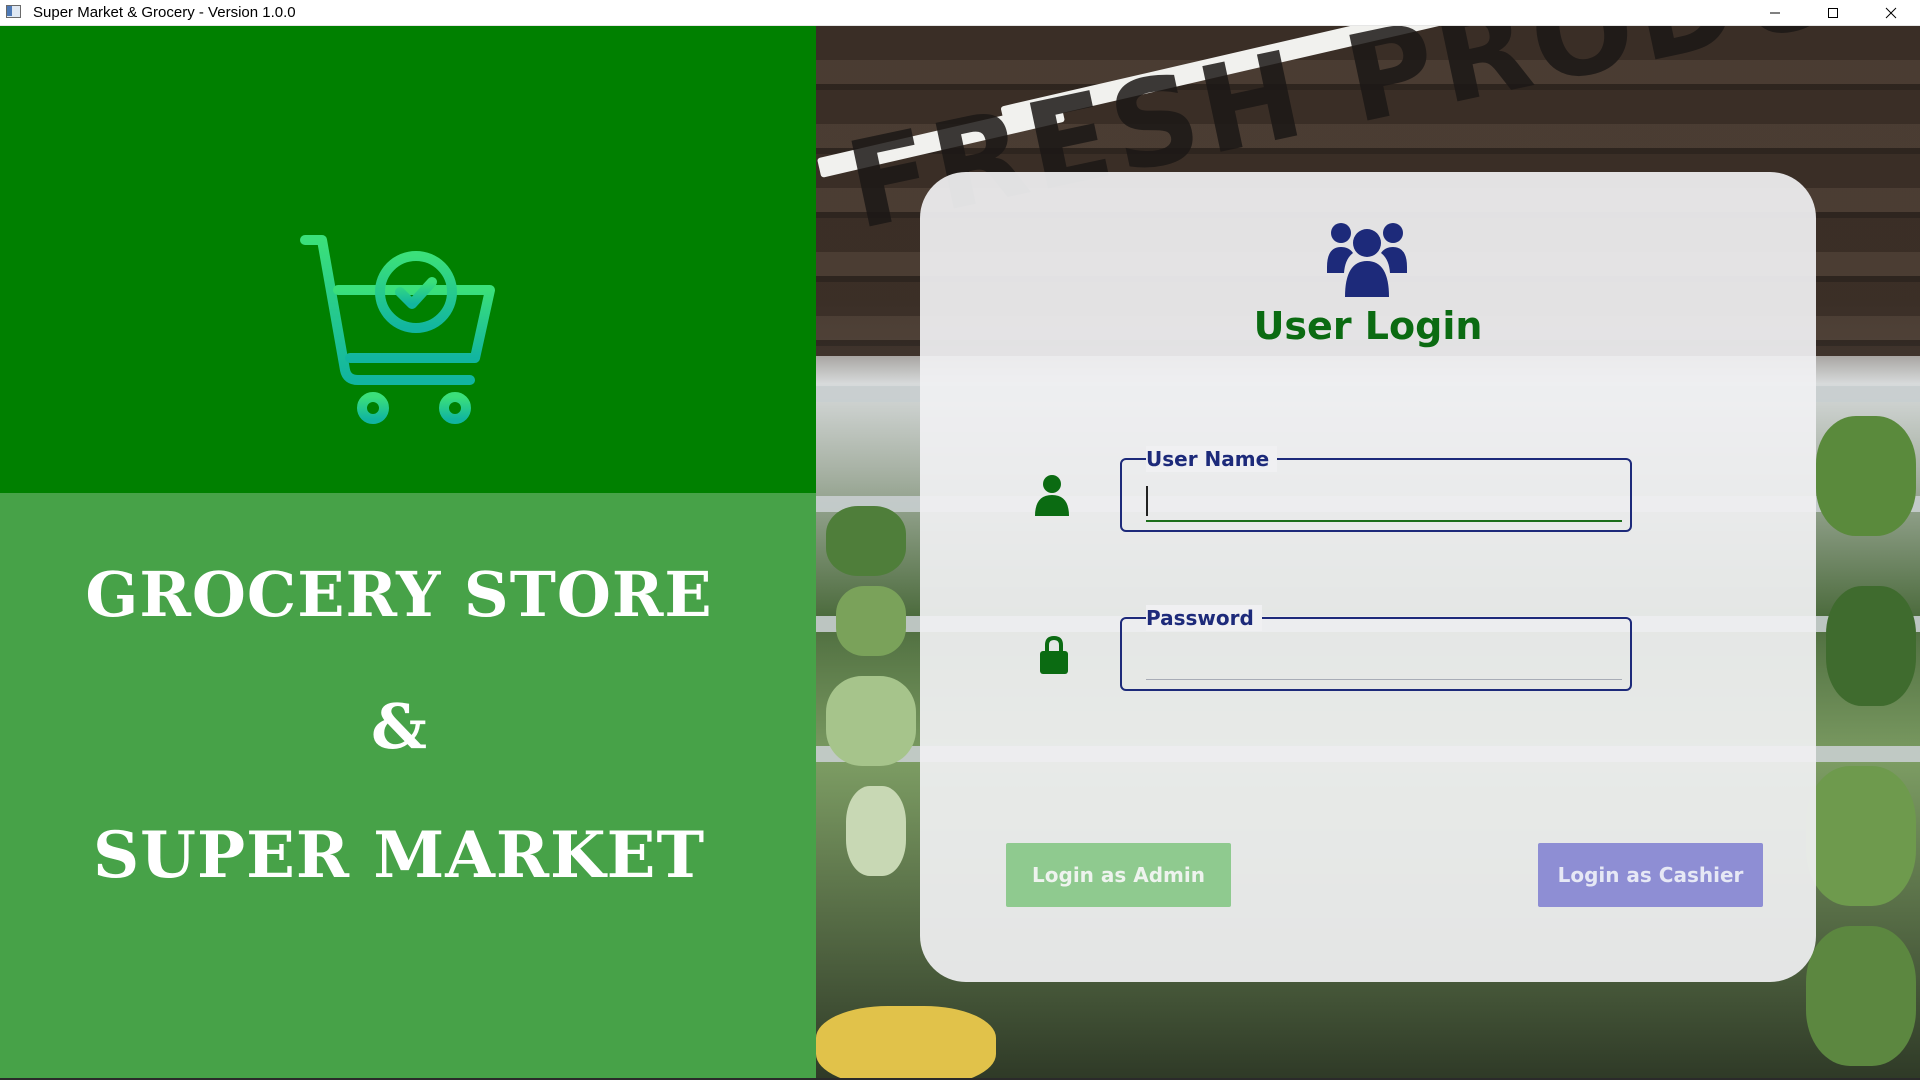 This screenshot has height=1080, width=1920. What do you see at coordinates (1650, 875) in the screenshot?
I see `login-cashier-button: Login as Cashier` at bounding box center [1650, 875].